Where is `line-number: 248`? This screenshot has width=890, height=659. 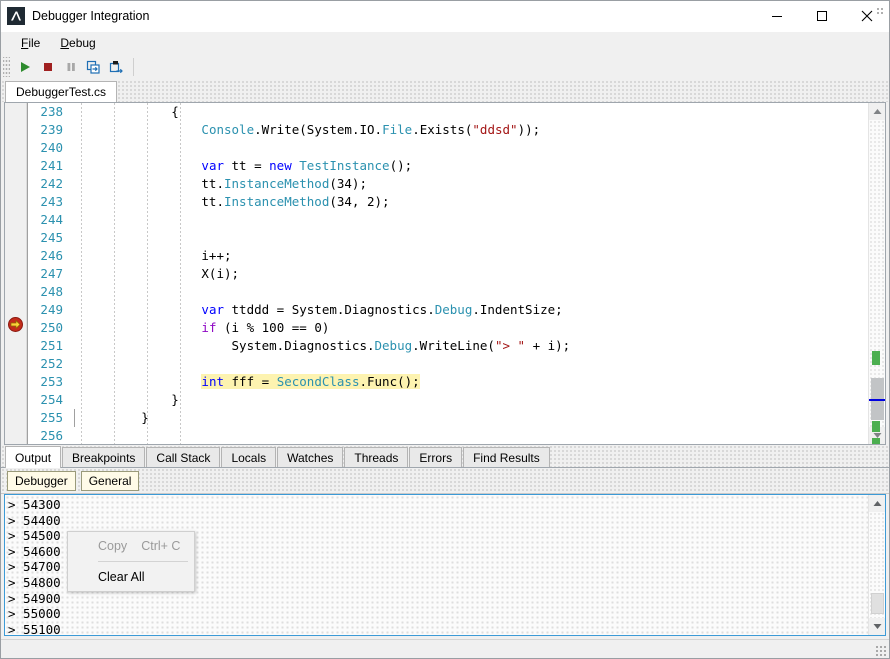
line-number: 248 is located at coordinates (51, 291).